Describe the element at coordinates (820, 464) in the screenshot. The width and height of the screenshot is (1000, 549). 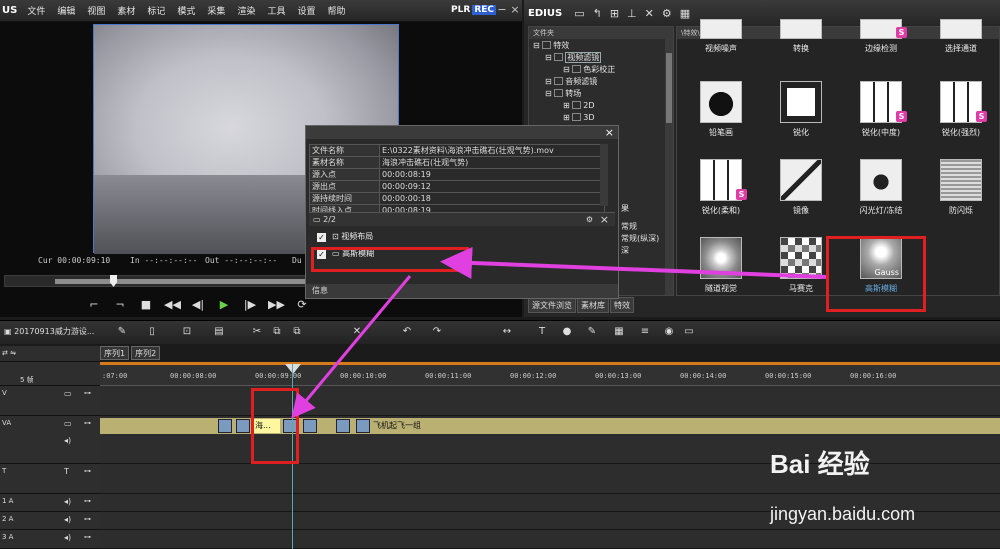
I see `baidu-watermark: Bai 经验` at that location.